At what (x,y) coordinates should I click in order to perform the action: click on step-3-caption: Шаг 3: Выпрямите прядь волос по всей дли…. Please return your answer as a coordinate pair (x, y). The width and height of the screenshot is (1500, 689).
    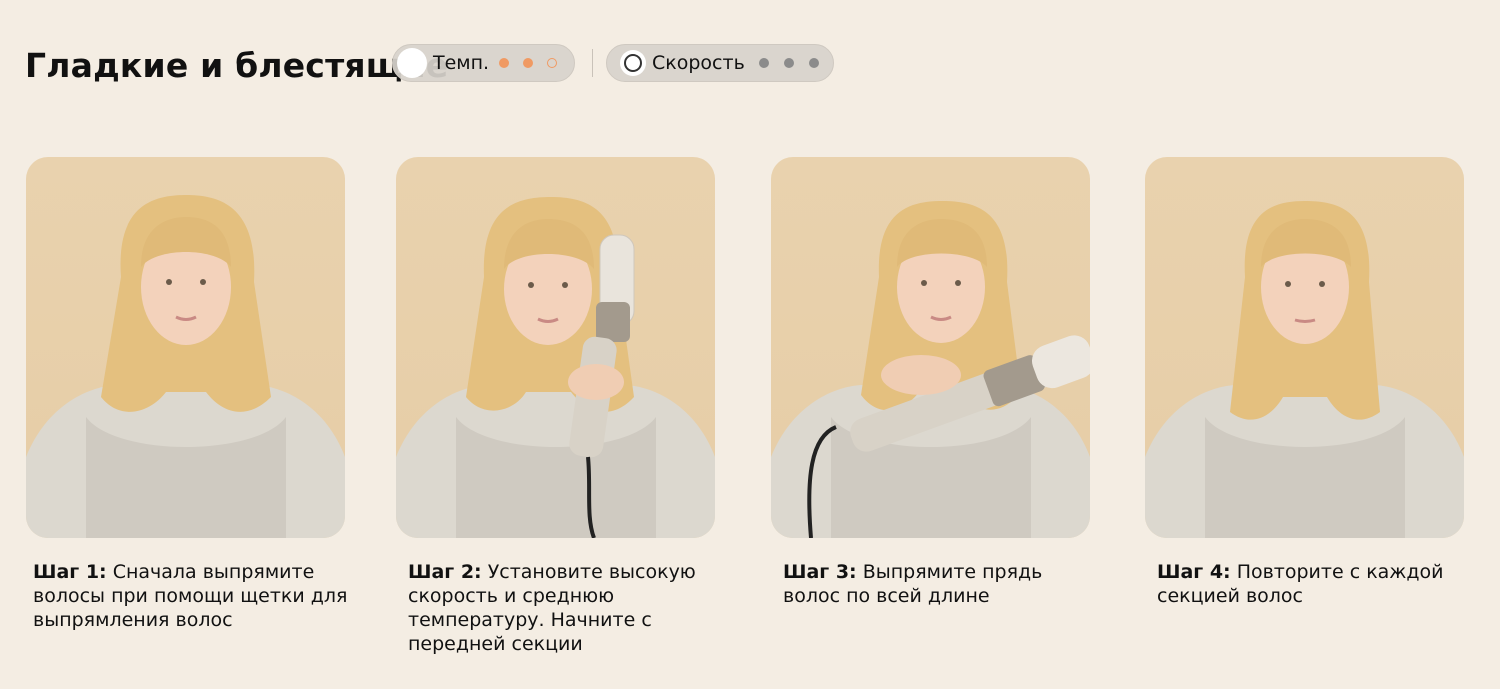
    Looking at the image, I should click on (943, 584).